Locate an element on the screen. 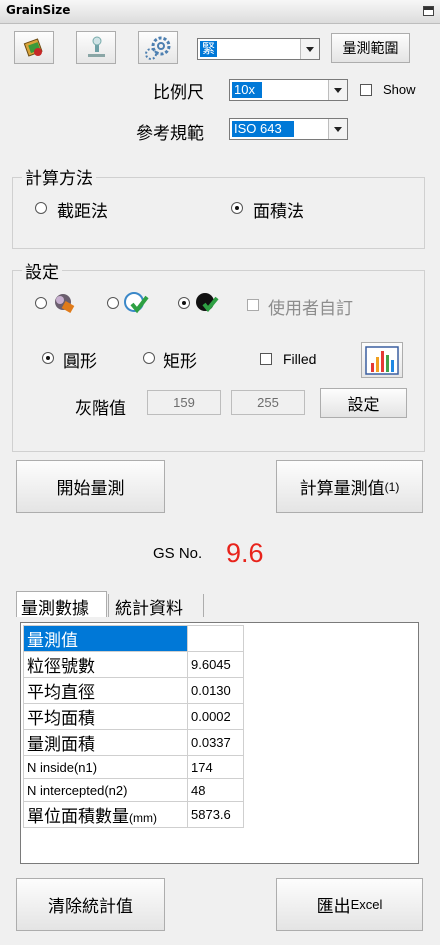 The image size is (440, 945). tab-statistics-label: 統計資料 is located at coordinates (149, 609).